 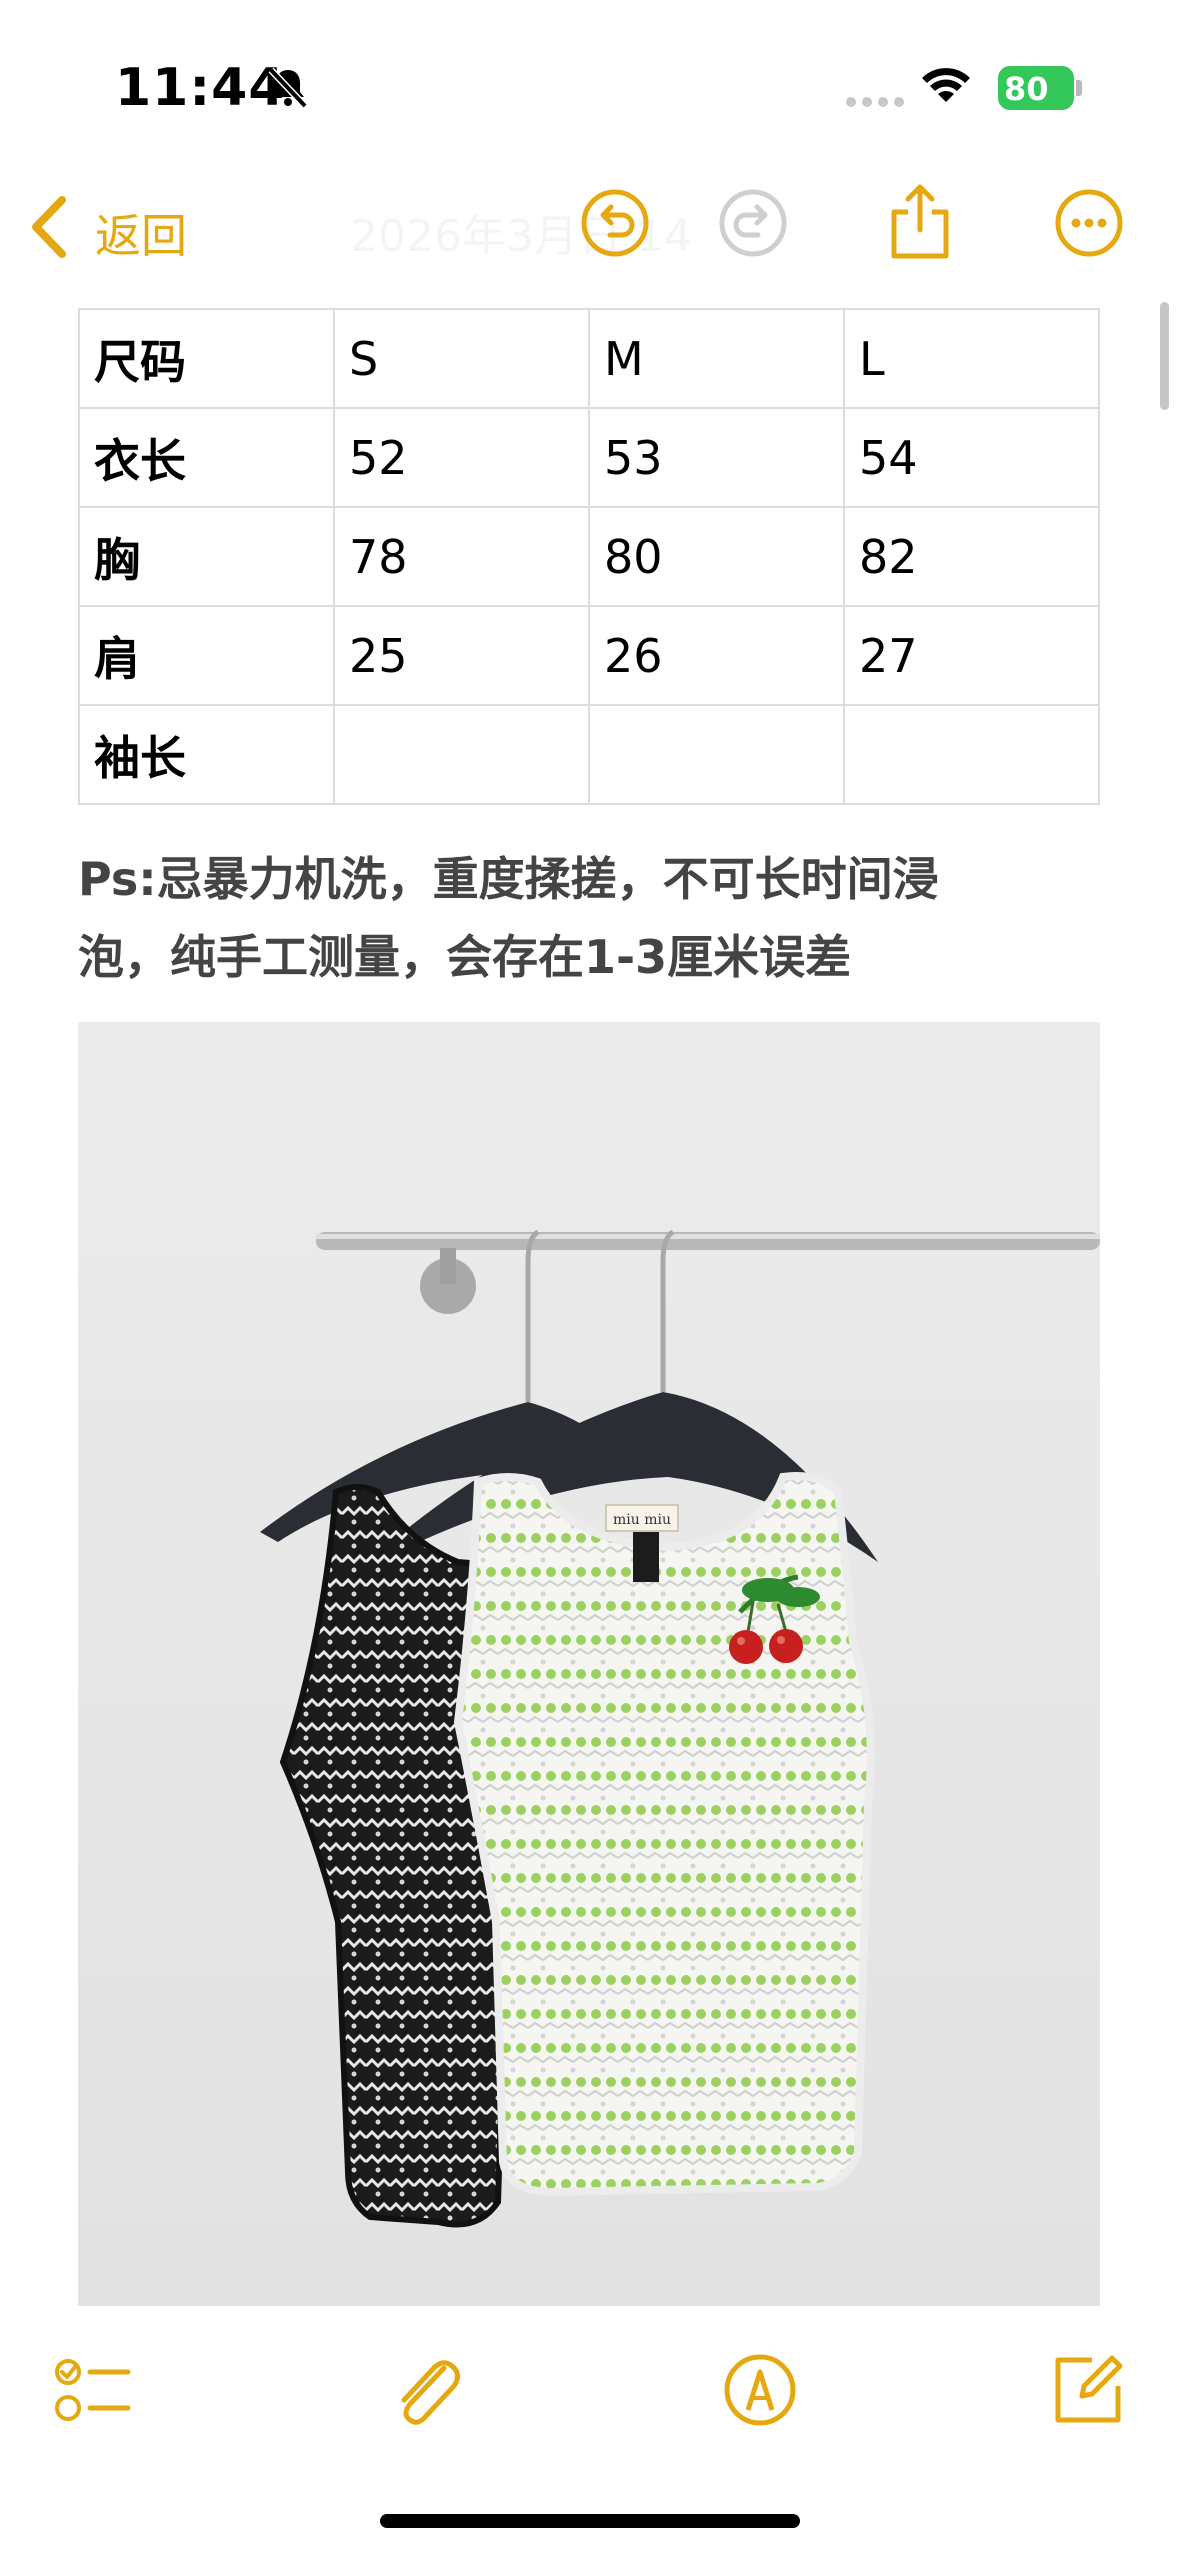 What do you see at coordinates (206, 754) in the screenshot?
I see `table-cell: 袖长` at bounding box center [206, 754].